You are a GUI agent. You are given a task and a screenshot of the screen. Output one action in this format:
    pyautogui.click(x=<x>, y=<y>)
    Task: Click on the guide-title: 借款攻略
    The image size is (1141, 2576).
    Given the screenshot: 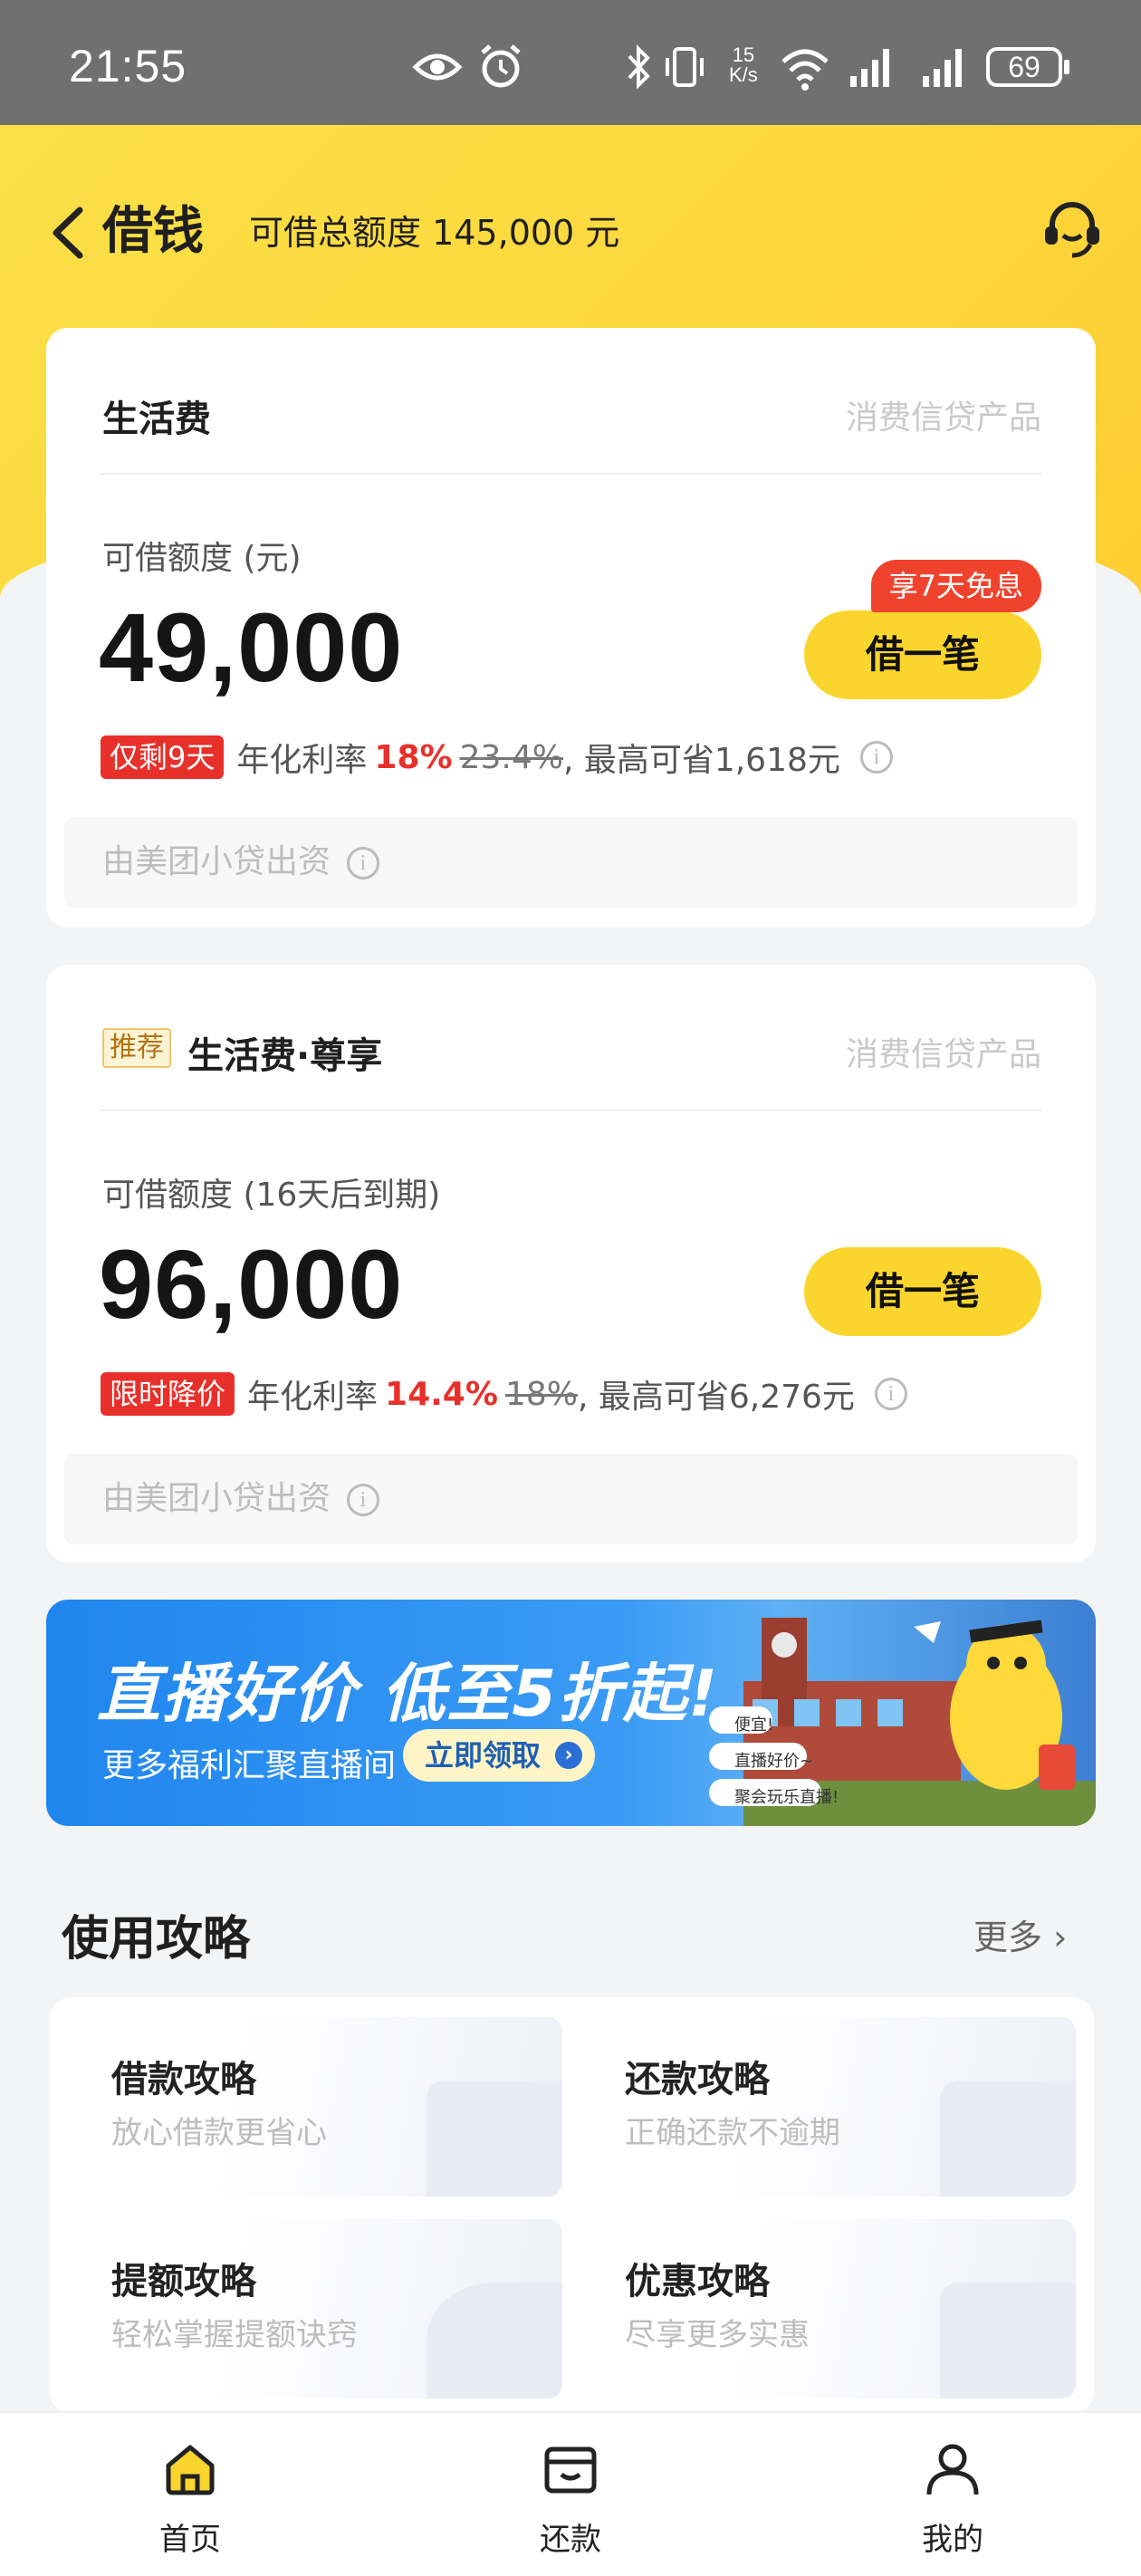 What is the action you would take?
    pyautogui.click(x=183, y=2079)
    